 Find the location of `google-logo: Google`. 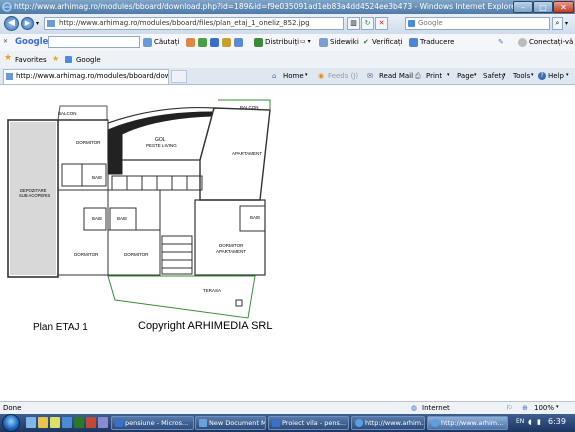

google-logo: Google is located at coordinates (32, 42).